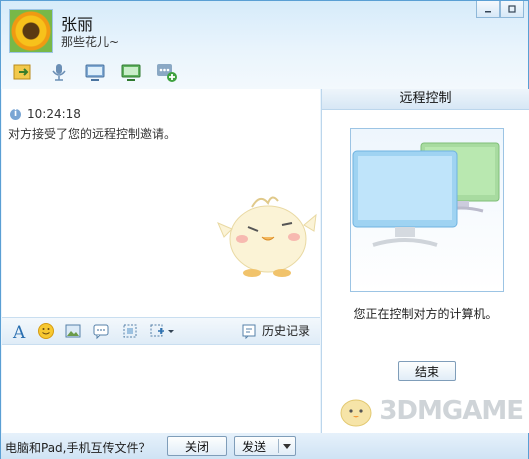 The width and height of the screenshot is (529, 459). What do you see at coordinates (54, 114) in the screenshot?
I see `message-time: 10:24:18` at bounding box center [54, 114].